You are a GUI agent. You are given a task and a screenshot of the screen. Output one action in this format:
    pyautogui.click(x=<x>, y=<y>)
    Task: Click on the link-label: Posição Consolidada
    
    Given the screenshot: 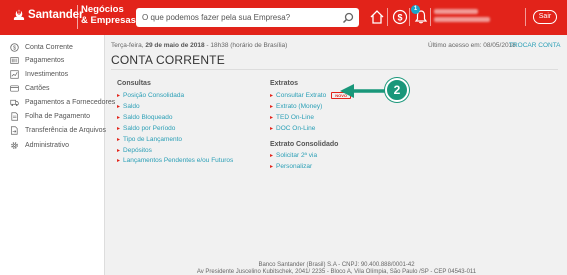 What is the action you would take?
    pyautogui.click(x=154, y=95)
    